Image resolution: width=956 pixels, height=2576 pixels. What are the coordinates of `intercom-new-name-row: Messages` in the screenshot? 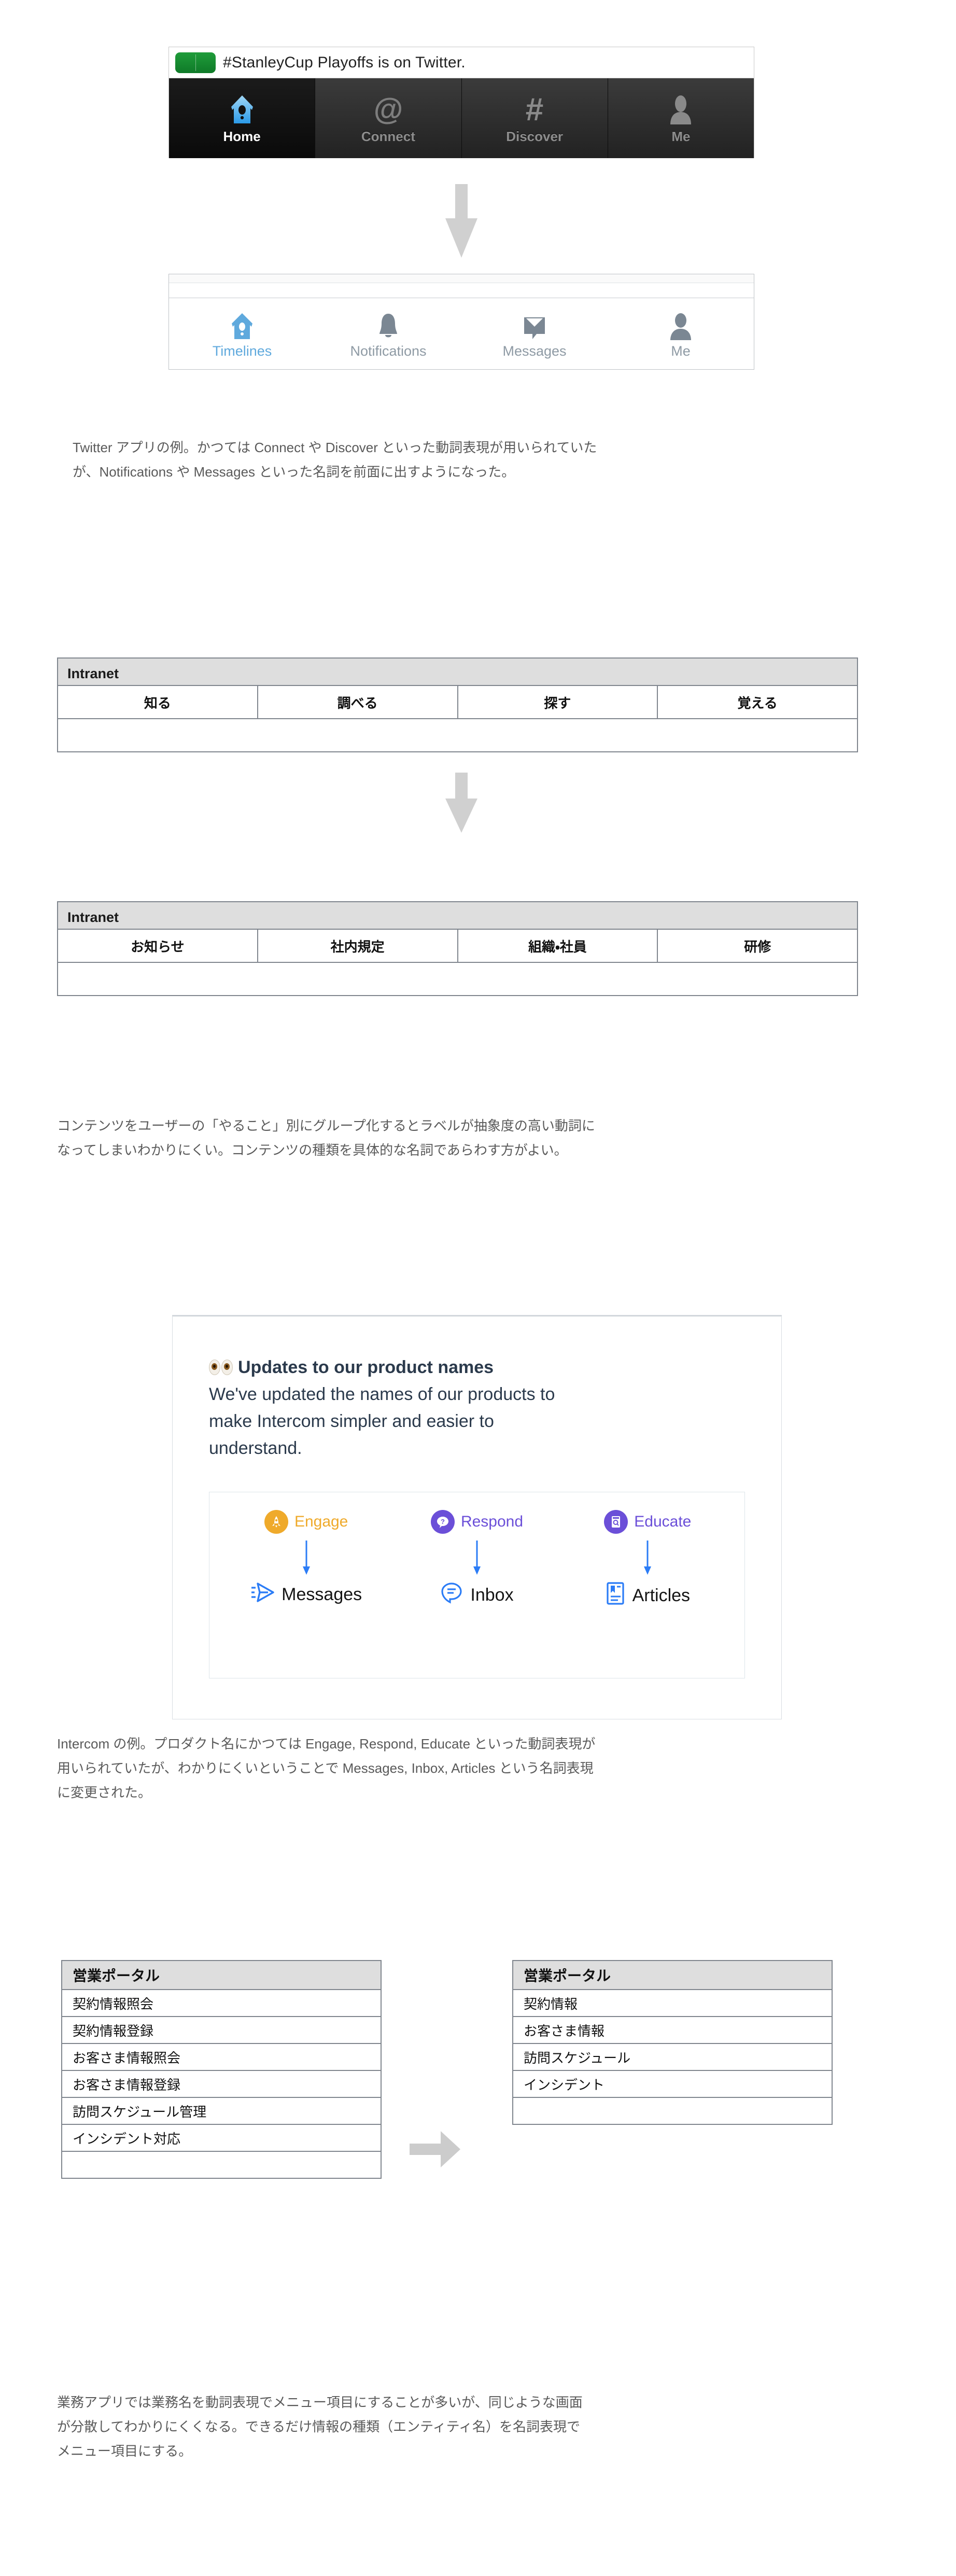 It's located at (306, 1594).